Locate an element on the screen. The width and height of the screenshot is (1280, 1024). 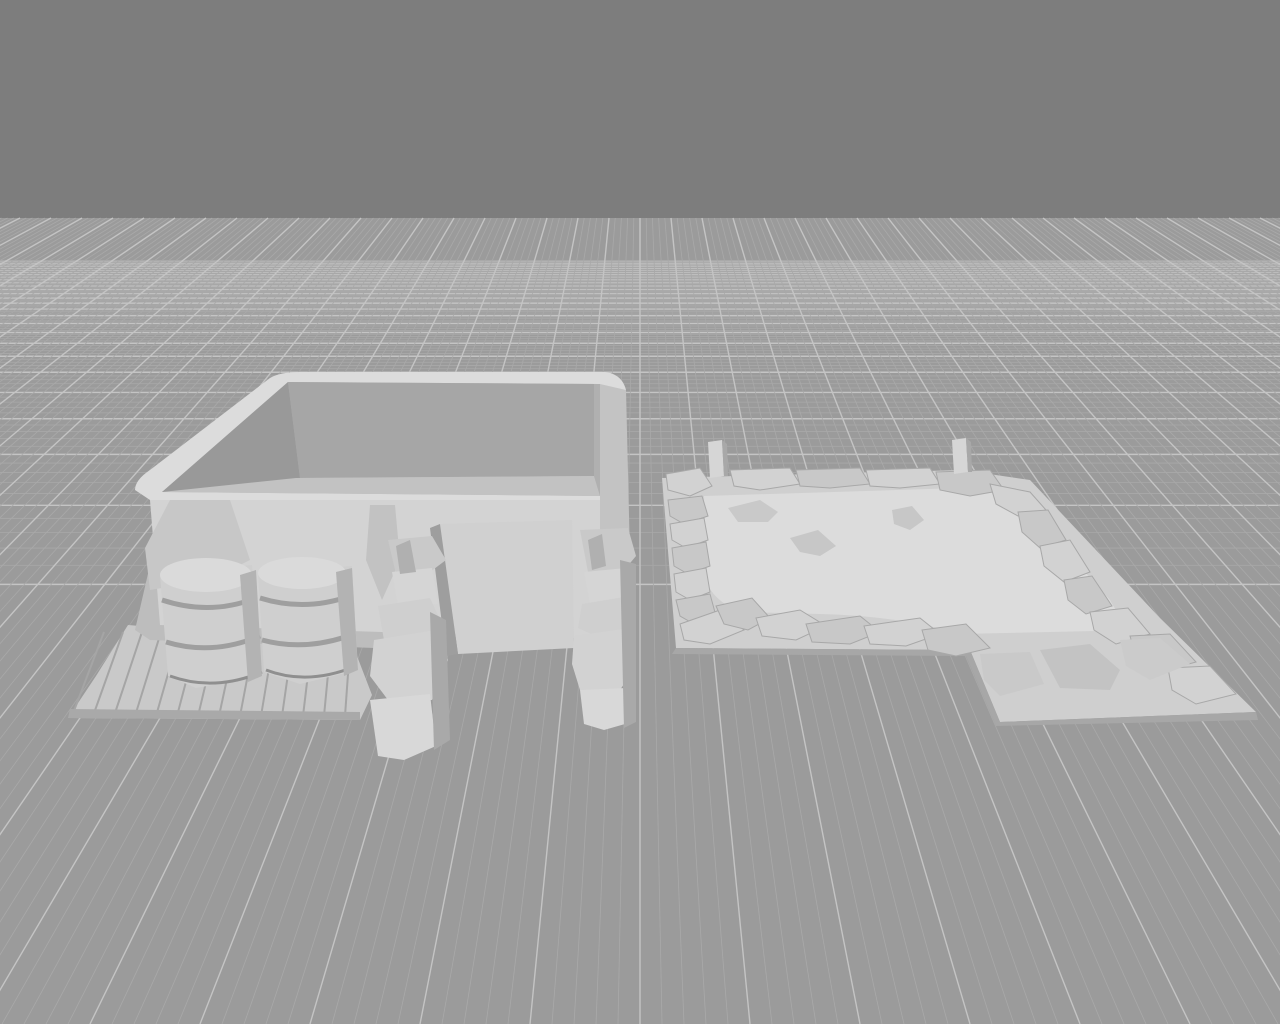
barrel-left is located at coordinates (211, 623).